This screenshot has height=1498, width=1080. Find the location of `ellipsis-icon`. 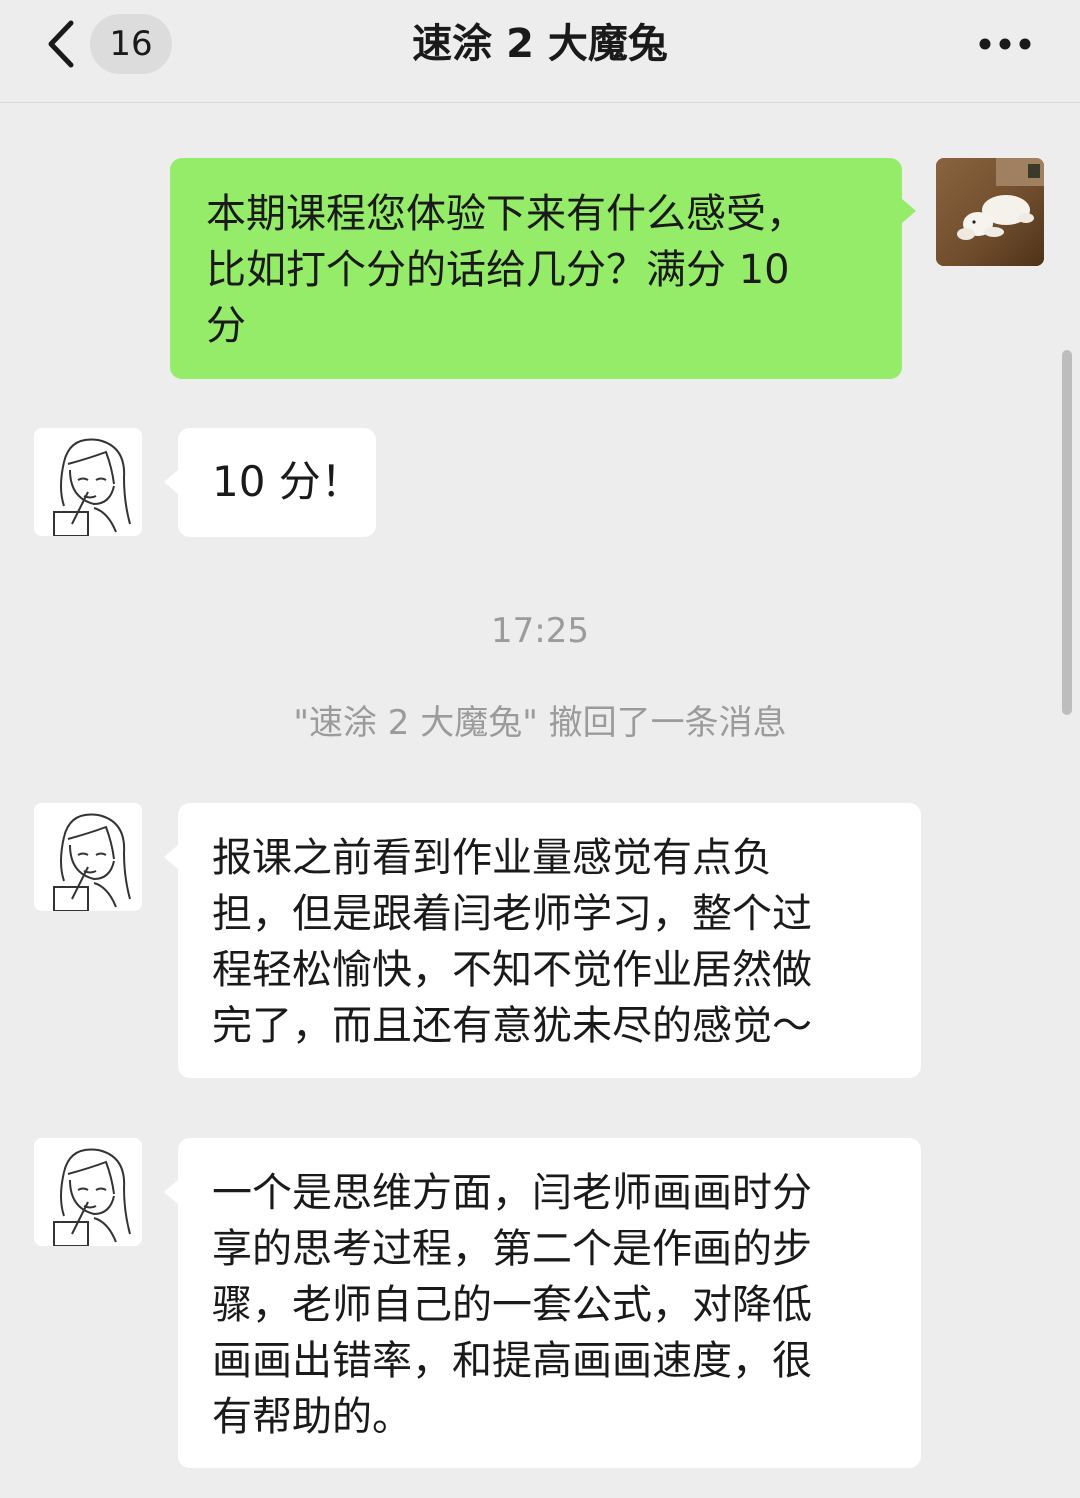

ellipsis-icon is located at coordinates (1005, 44).